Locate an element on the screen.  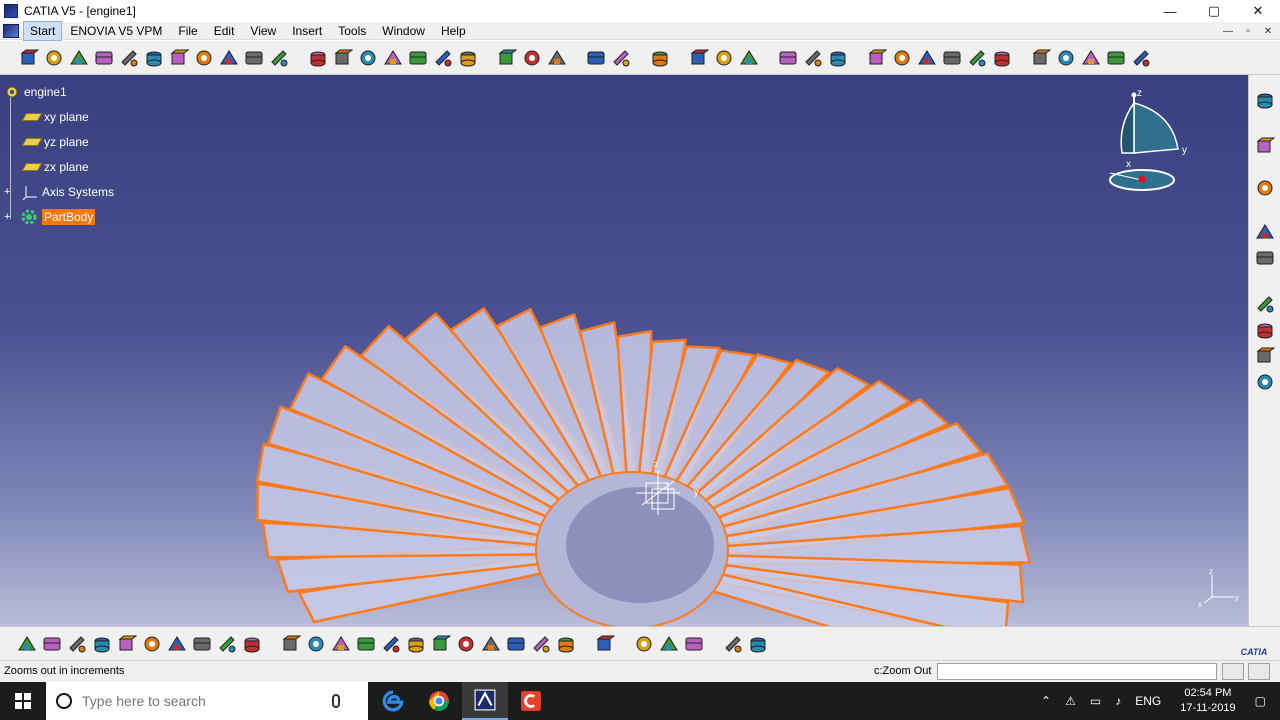
menu-tools: Tools is located at coordinates (352, 31).